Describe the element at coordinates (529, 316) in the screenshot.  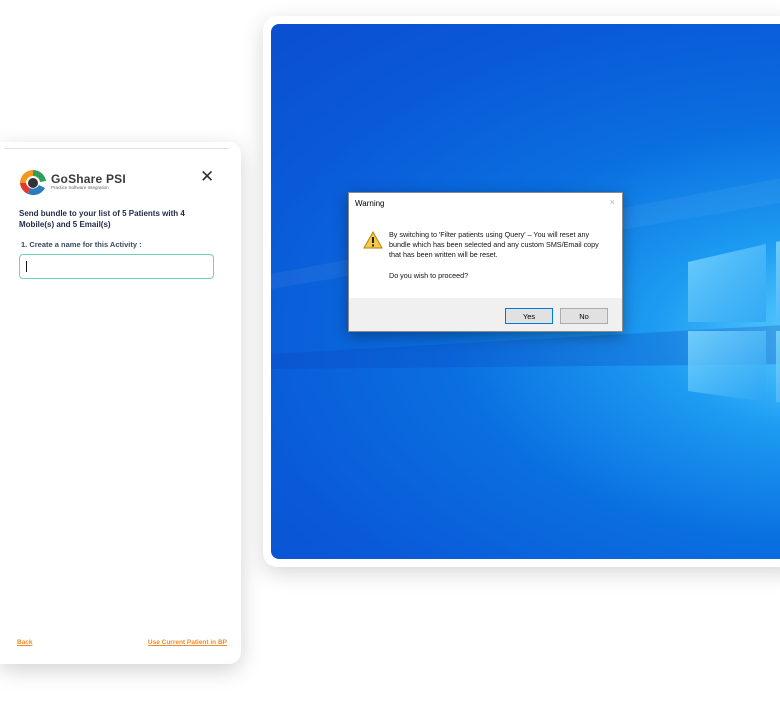
I see `yes-button: Yes` at that location.